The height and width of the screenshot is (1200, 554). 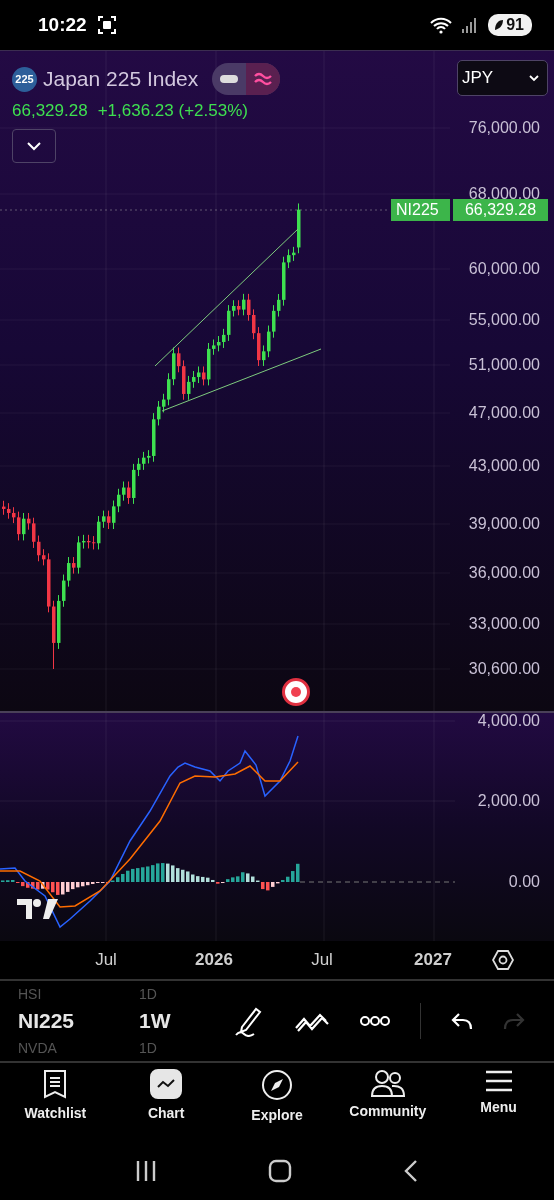 What do you see at coordinates (508, 721) in the screenshot?
I see `indicator-axis-label: 4,000.00` at bounding box center [508, 721].